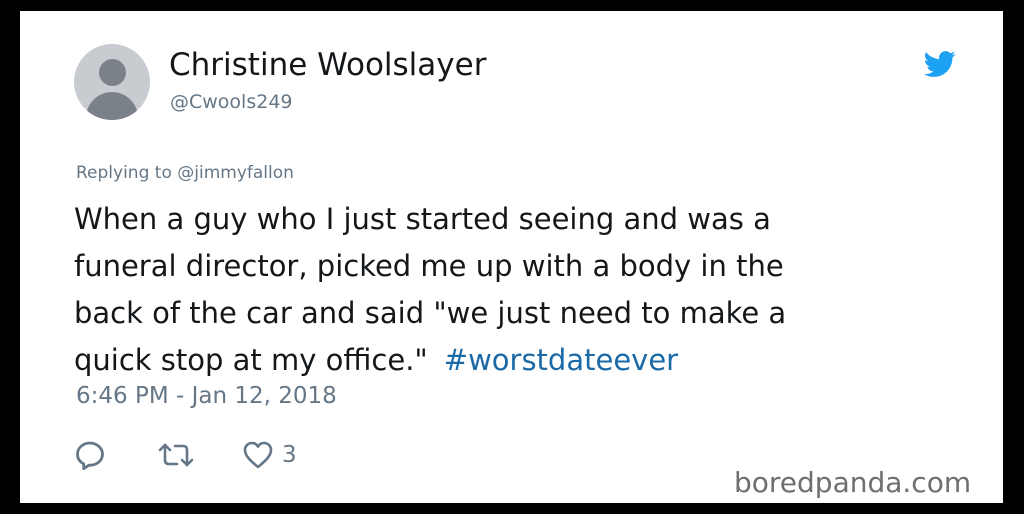 Image resolution: width=1024 pixels, height=514 pixels. What do you see at coordinates (289, 455) in the screenshot?
I see `like-count: 3` at bounding box center [289, 455].